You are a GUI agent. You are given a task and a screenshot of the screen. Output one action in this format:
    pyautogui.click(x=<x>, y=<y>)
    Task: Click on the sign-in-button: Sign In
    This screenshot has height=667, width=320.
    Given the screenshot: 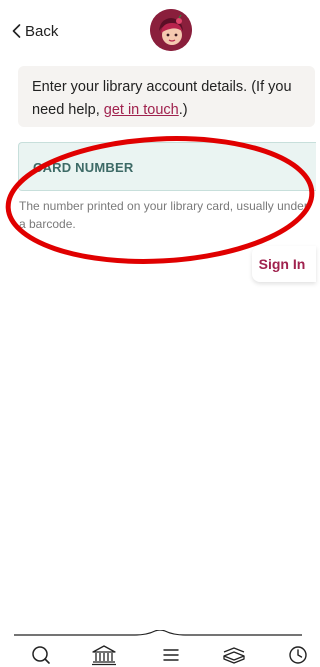 What is the action you would take?
    pyautogui.click(x=284, y=264)
    